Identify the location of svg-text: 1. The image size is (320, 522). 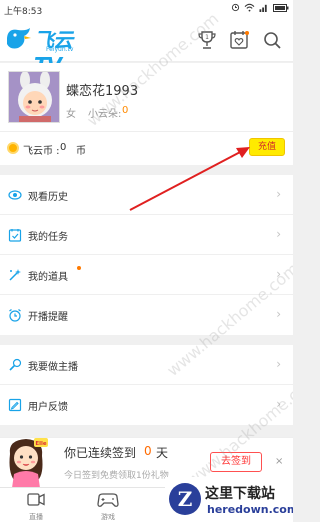
(207, 37).